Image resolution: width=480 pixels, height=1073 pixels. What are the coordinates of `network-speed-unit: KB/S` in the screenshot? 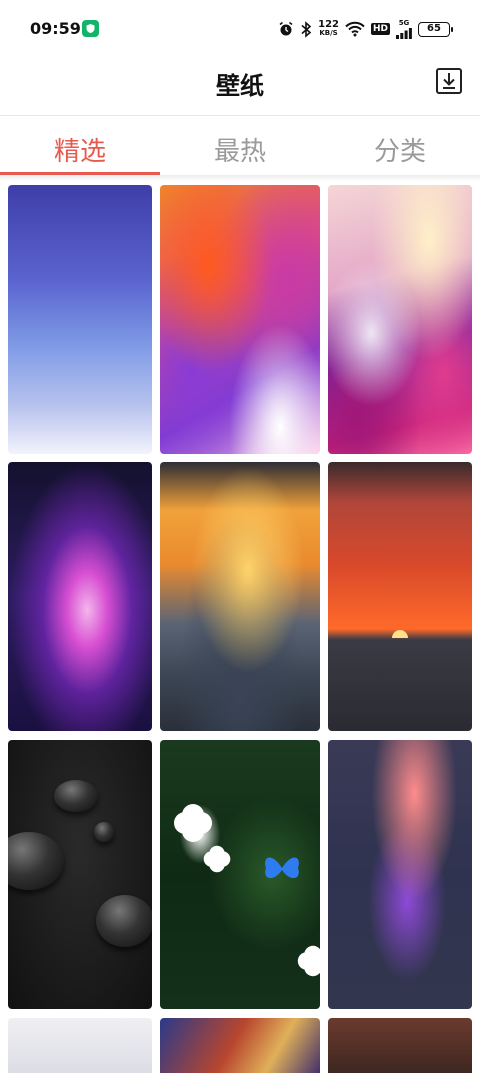 It's located at (328, 33).